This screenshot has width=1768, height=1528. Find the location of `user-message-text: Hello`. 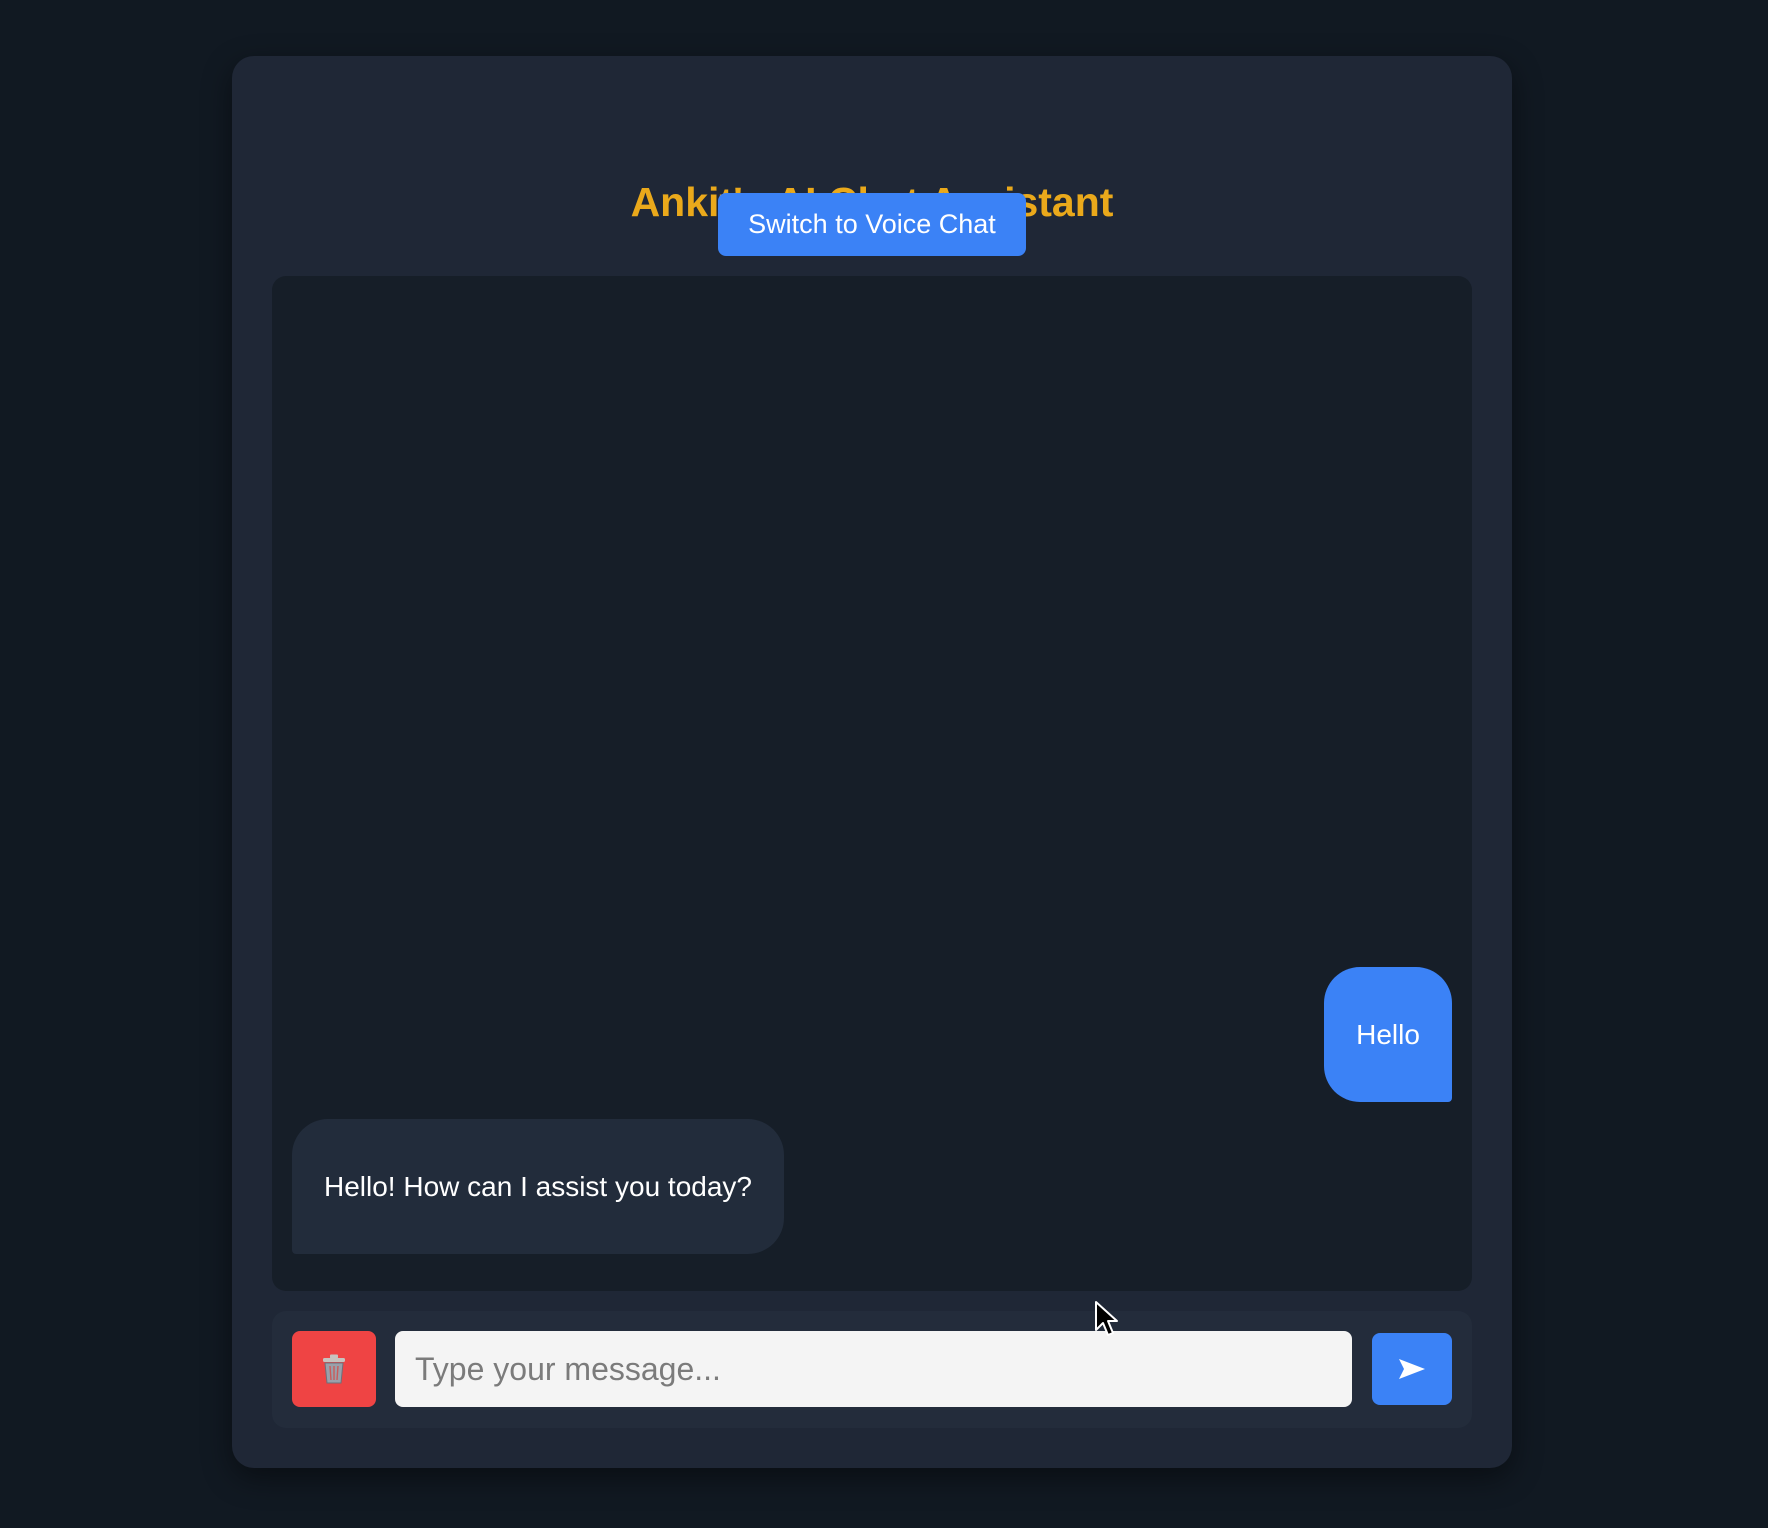

user-message-text: Hello is located at coordinates (1388, 1034).